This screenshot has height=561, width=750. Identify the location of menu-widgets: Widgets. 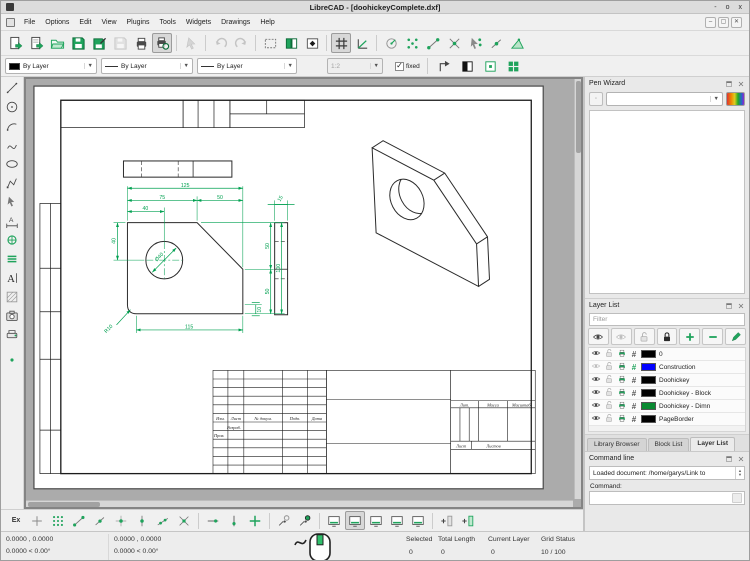
(198, 22).